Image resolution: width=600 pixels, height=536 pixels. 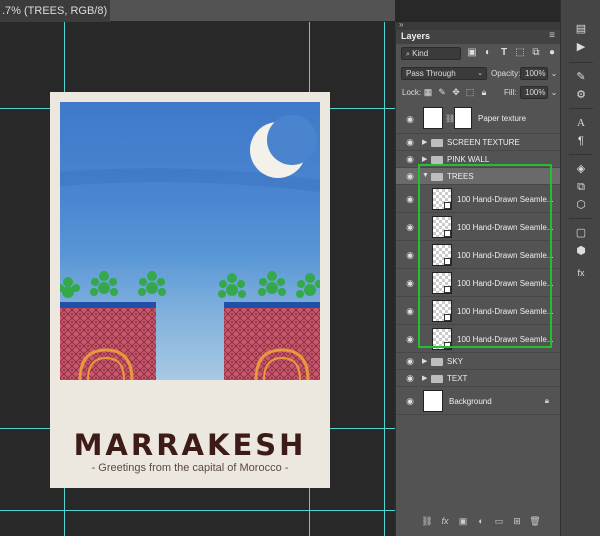 I want to click on shape-filter-icon: ⬚, so click(x=520, y=53).